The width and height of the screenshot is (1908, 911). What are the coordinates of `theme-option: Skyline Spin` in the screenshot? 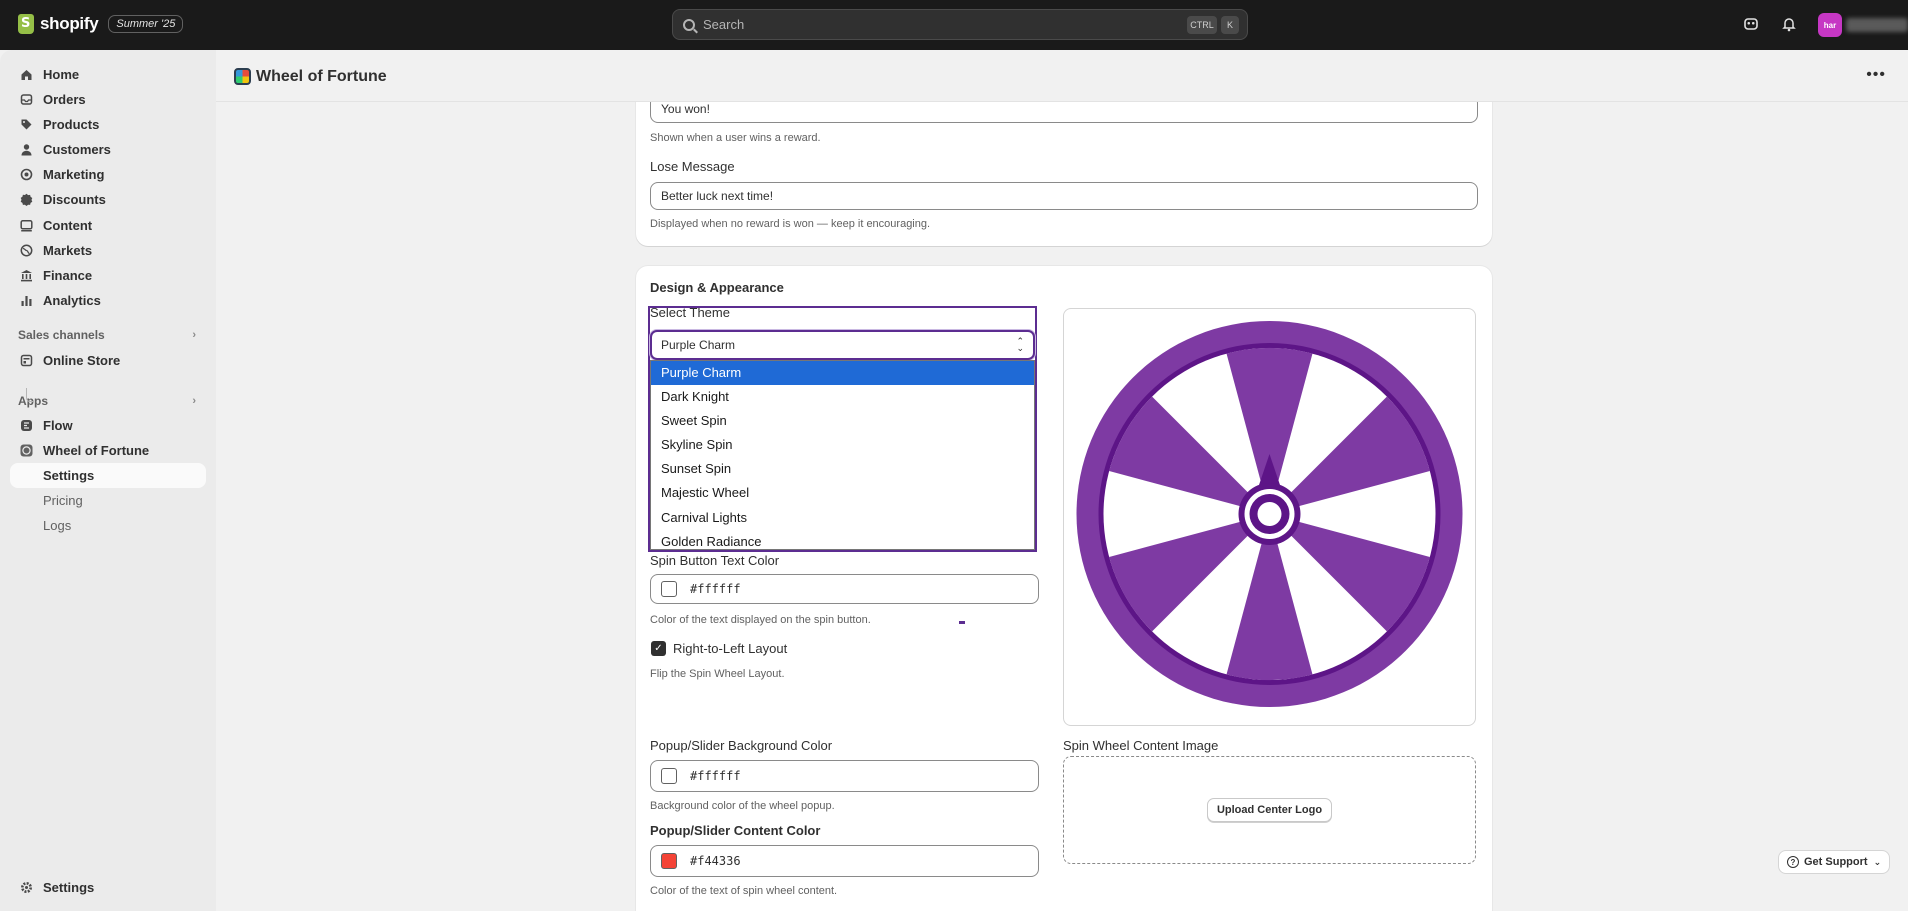 It's located at (842, 445).